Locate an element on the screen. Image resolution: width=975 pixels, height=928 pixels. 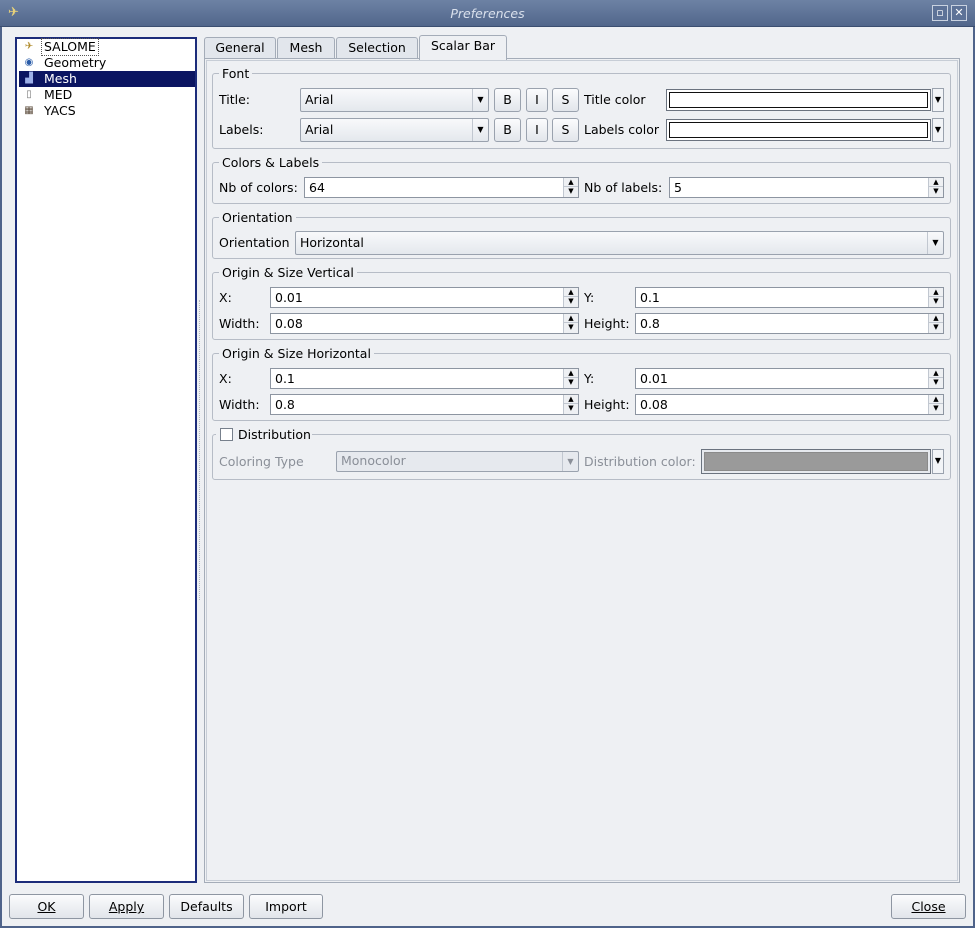
apply-label: Apply is located at coordinates (126, 906).